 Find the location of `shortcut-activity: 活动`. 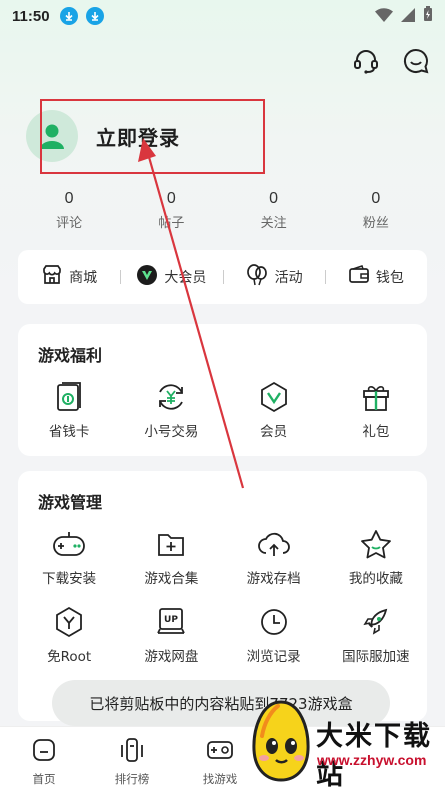

shortcut-activity: 活动 is located at coordinates (274, 277).